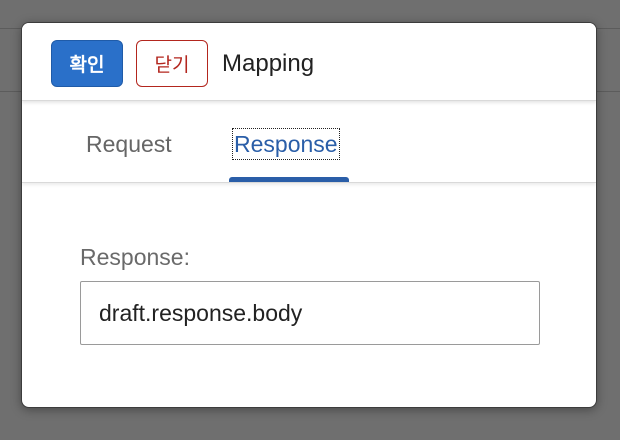 The image size is (620, 440). What do you see at coordinates (289, 179) in the screenshot?
I see `active-tab-indicator` at bounding box center [289, 179].